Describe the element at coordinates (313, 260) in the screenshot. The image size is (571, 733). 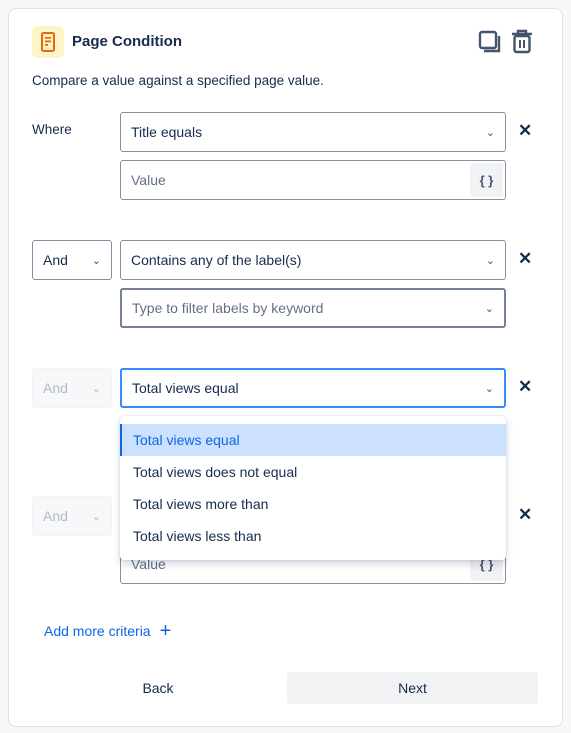
I see `condition-select-2: Contains any of the label(s) ⌄` at that location.